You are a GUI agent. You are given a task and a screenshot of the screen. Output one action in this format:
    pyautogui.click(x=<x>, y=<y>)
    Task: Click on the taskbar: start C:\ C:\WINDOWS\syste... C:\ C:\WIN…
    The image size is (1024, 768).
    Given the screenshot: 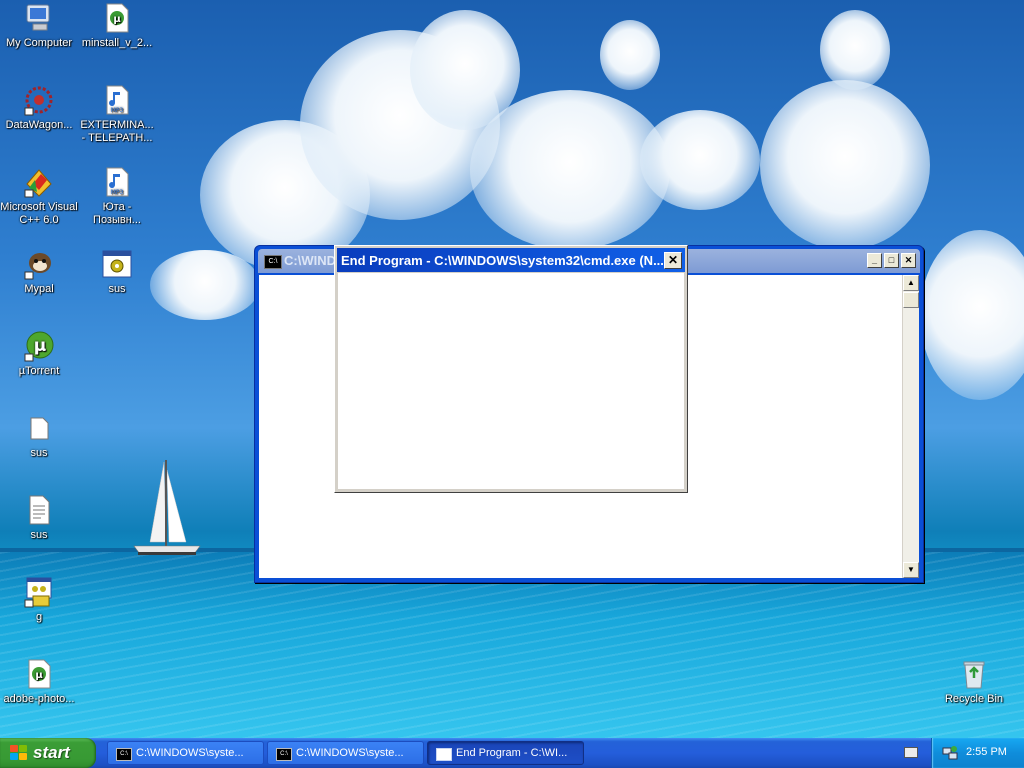 What is the action you would take?
    pyautogui.click(x=512, y=753)
    